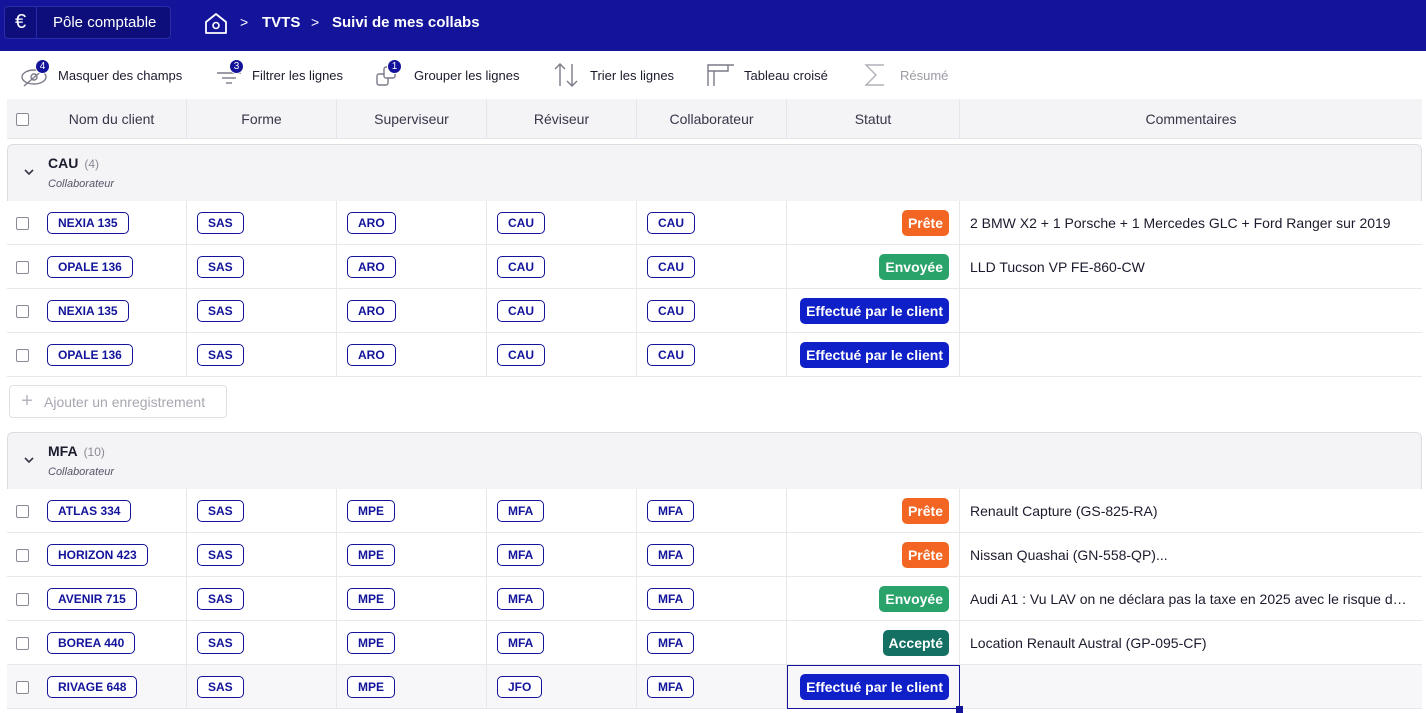 The width and height of the screenshot is (1426, 713). I want to click on select-all-checkbox, so click(22, 119).